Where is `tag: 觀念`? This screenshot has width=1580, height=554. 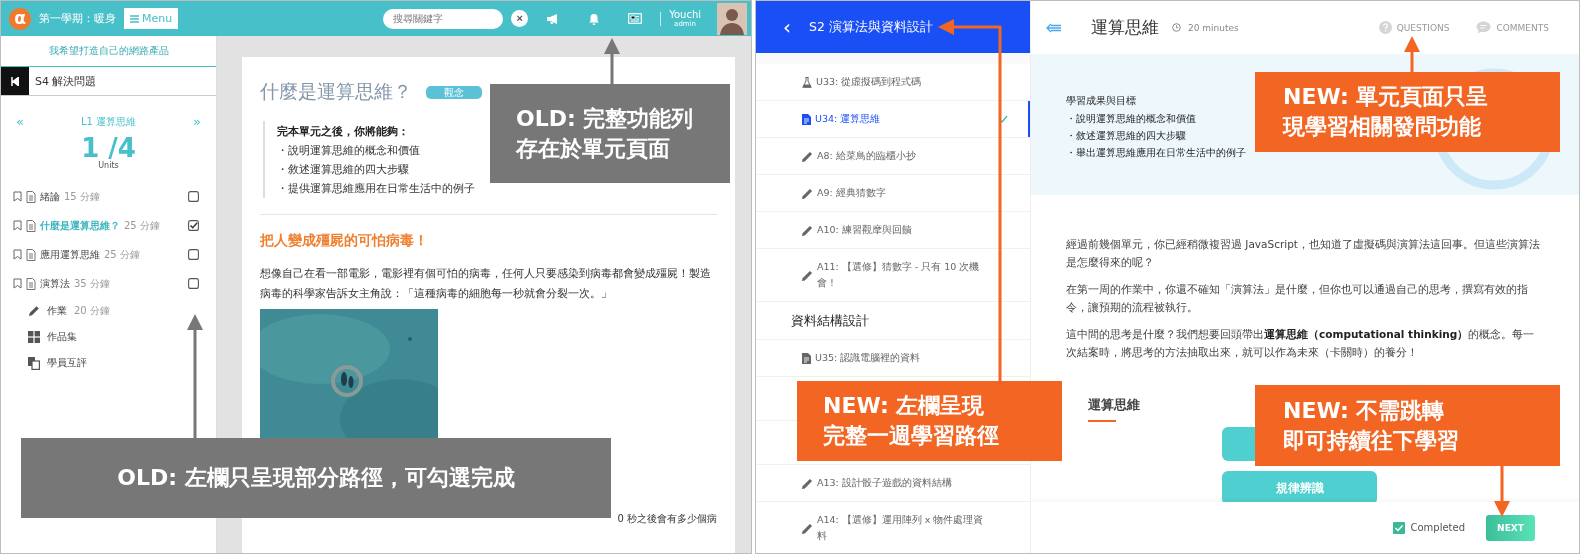
tag: 觀念 is located at coordinates (454, 92).